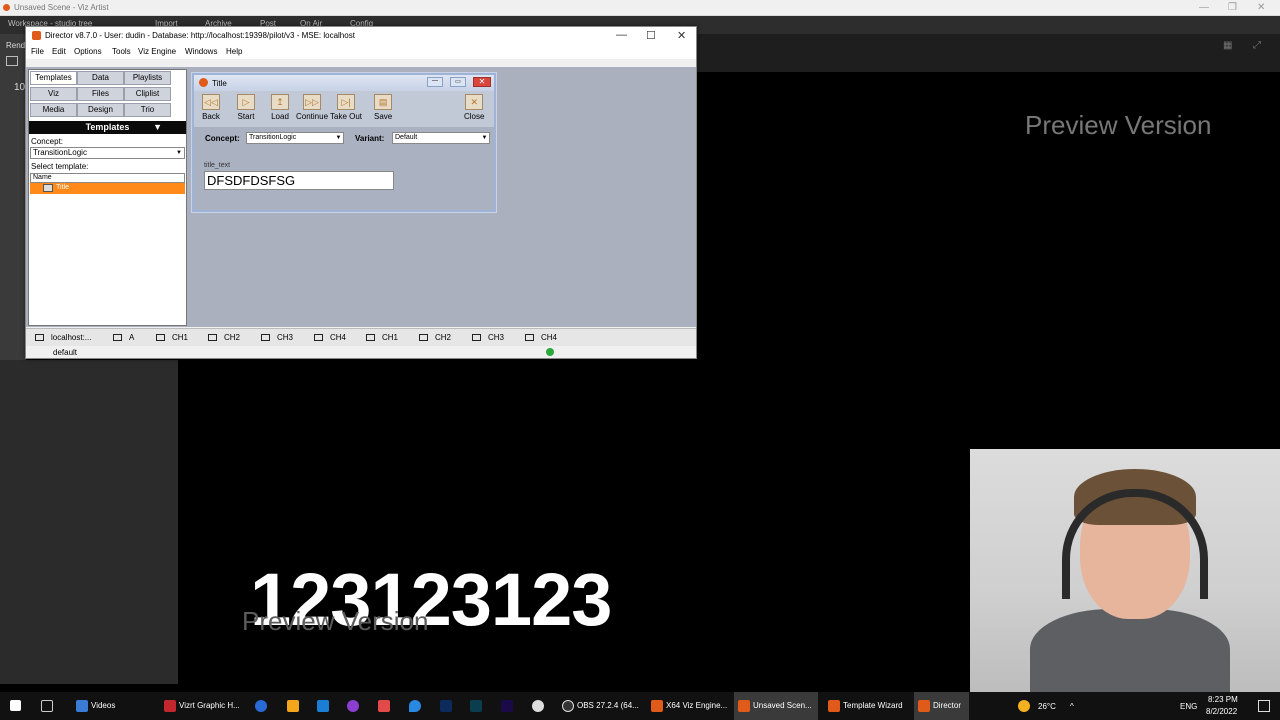 This screenshot has height=720, width=1280. What do you see at coordinates (53, 78) in the screenshot?
I see `tab-templates: Templates` at bounding box center [53, 78].